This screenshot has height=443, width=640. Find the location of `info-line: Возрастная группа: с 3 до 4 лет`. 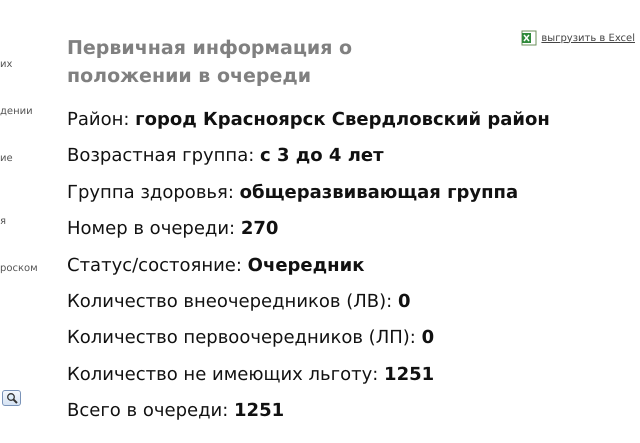

info-line: Возрастная группа: с 3 до 4 лет is located at coordinates (226, 156).